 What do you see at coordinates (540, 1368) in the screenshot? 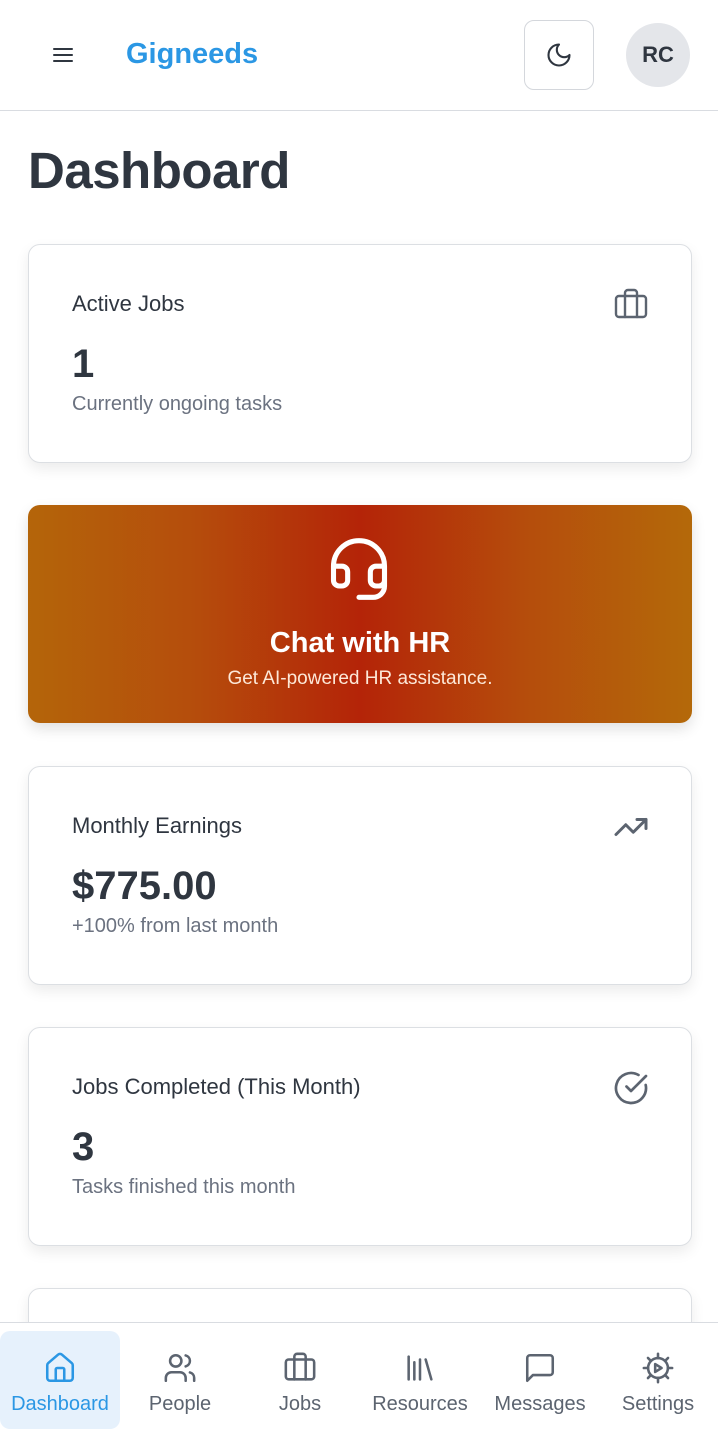
I see `message-icon` at bounding box center [540, 1368].